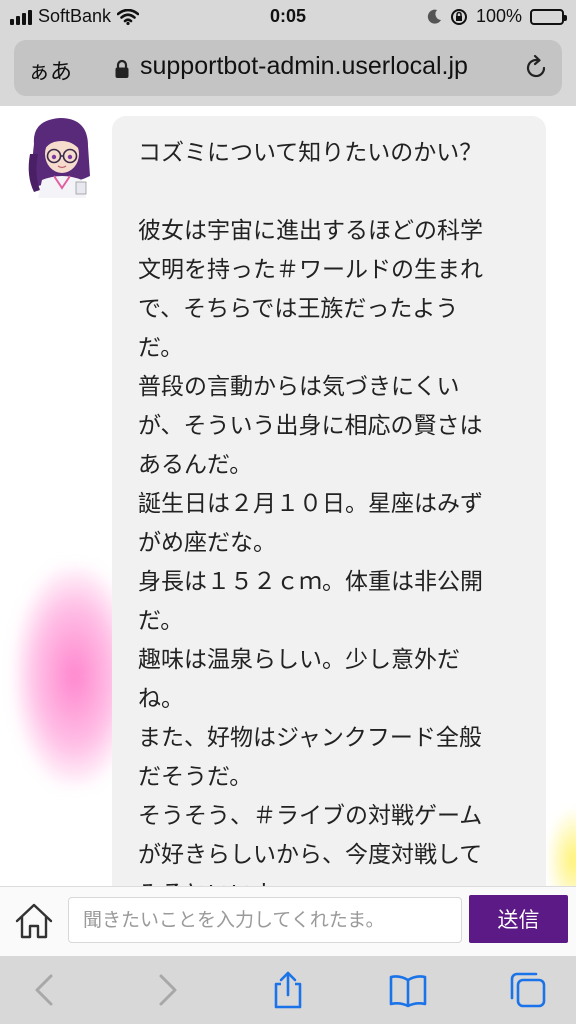 This screenshot has width=576, height=1024. What do you see at coordinates (304, 66) in the screenshot?
I see `url-text: supportbot-admin.userlocal.jp` at bounding box center [304, 66].